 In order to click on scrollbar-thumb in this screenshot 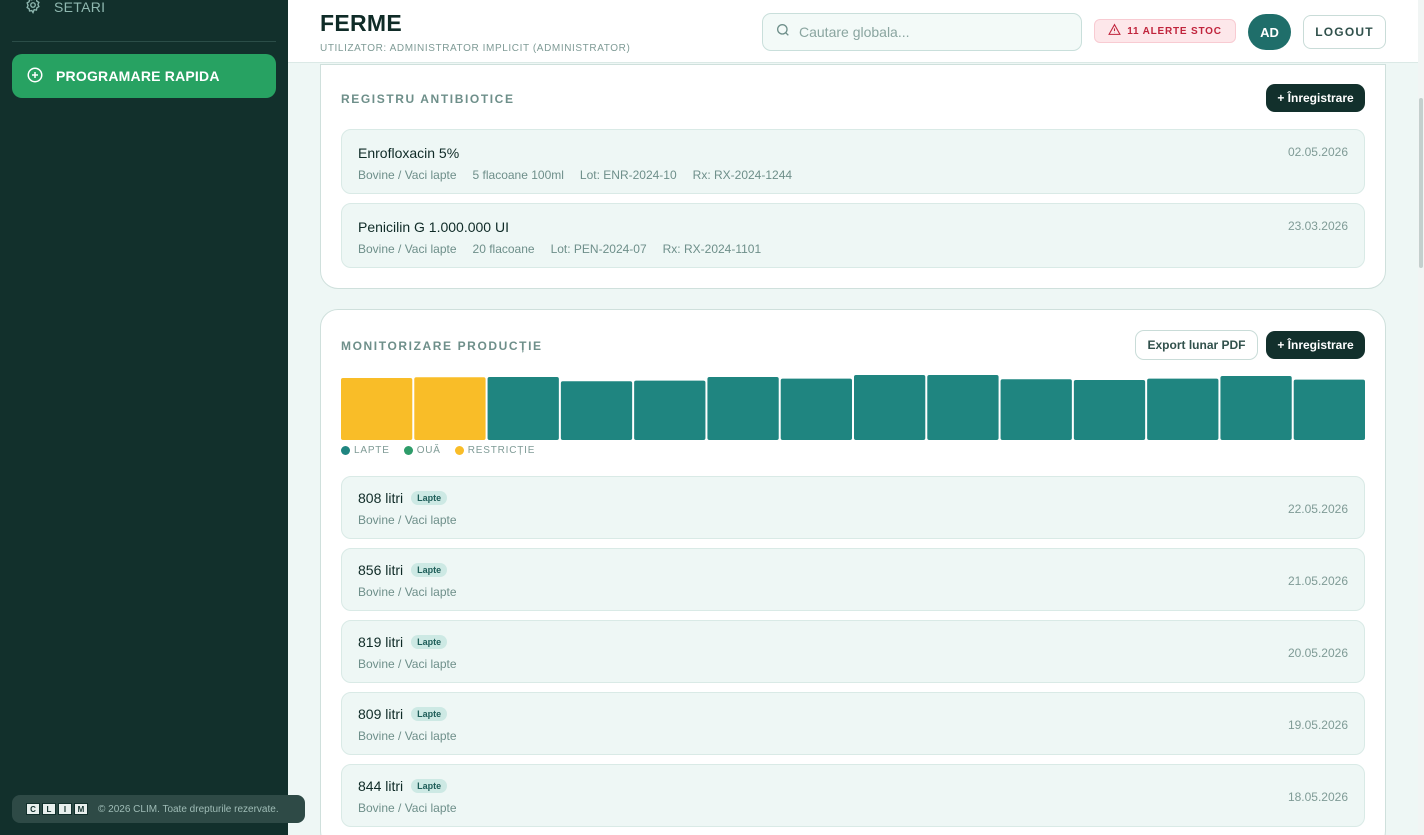, I will do `click(1421, 183)`.